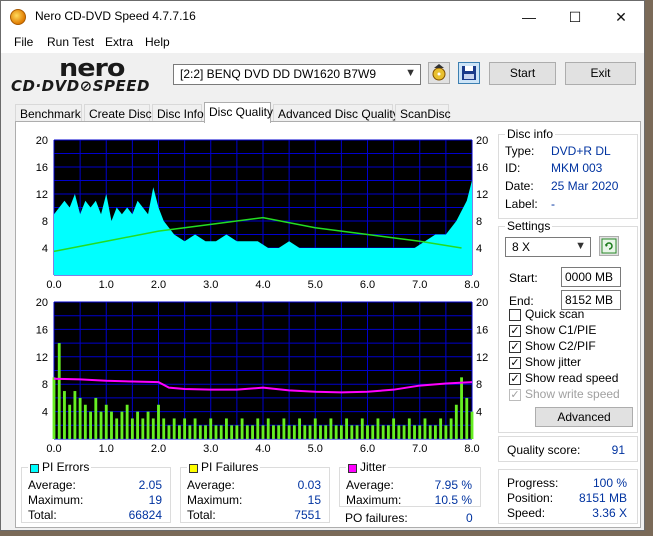  Describe the element at coordinates (48, 113) in the screenshot. I see `tab-benchmark: Benchmark` at that location.